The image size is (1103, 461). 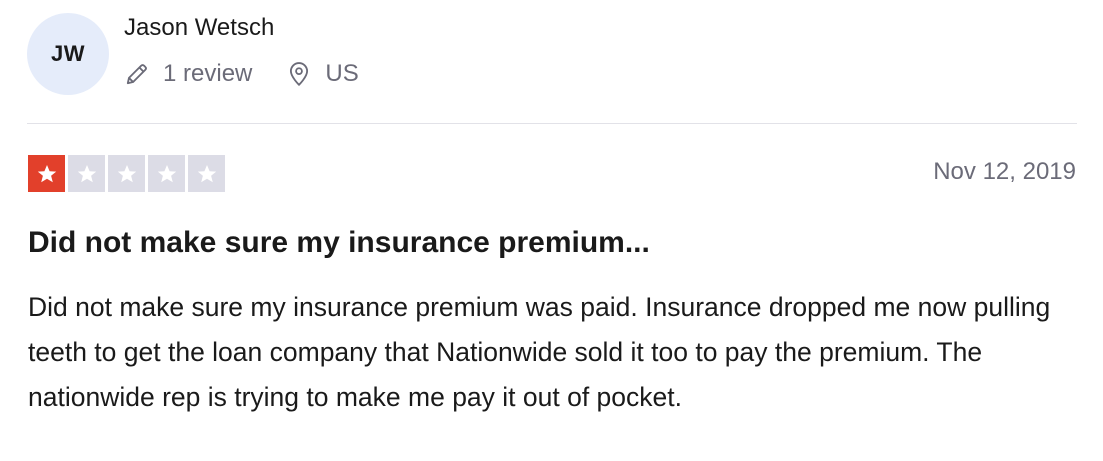 I want to click on map-pin-icon, so click(x=299, y=74).